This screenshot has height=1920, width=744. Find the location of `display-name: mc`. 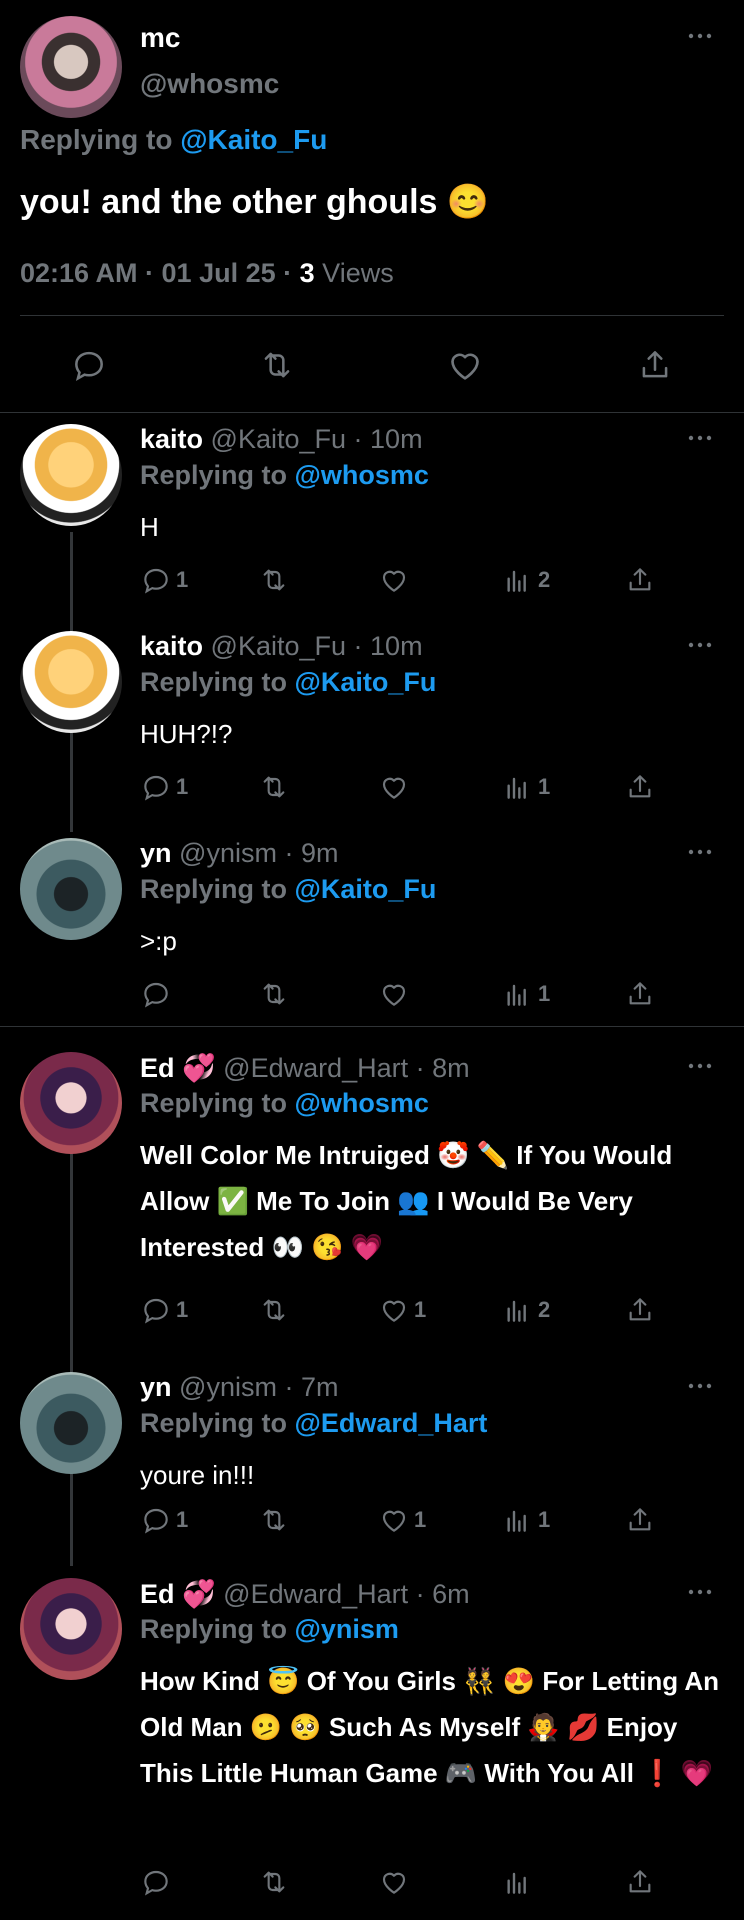

display-name: mc is located at coordinates (160, 38).